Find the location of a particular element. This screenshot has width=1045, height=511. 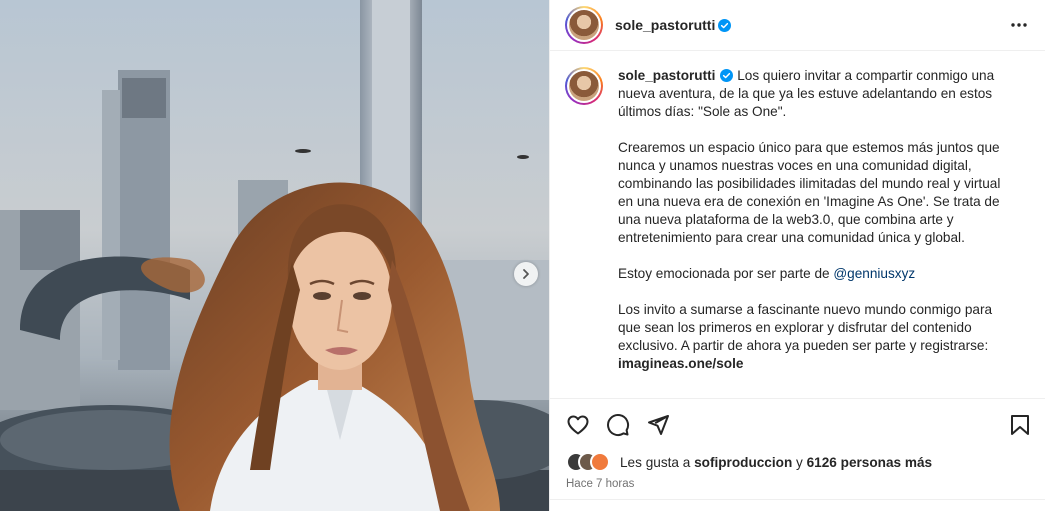

send-icon is located at coordinates (658, 424).